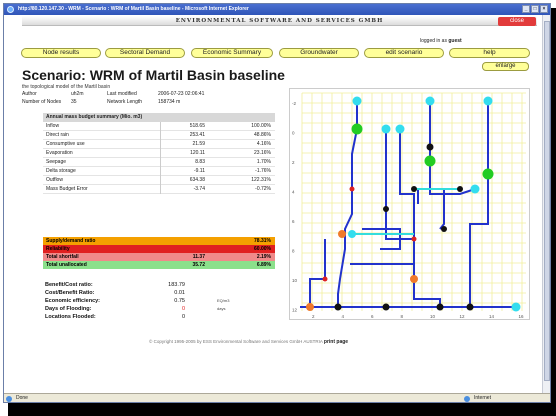  Describe the element at coordinates (544, 9) in the screenshot. I see `close-window-button: ×` at that location.